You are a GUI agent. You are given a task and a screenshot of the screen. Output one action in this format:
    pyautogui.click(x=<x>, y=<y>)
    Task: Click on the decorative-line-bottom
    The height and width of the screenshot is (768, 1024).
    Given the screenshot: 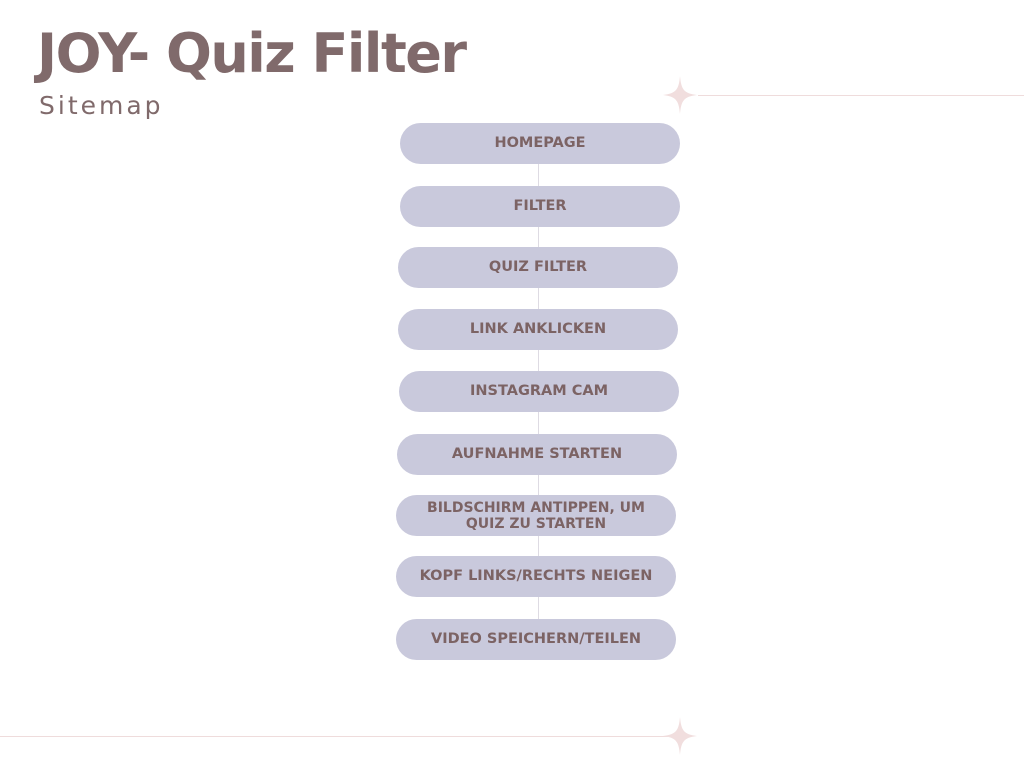 What is the action you would take?
    pyautogui.click(x=334, y=736)
    